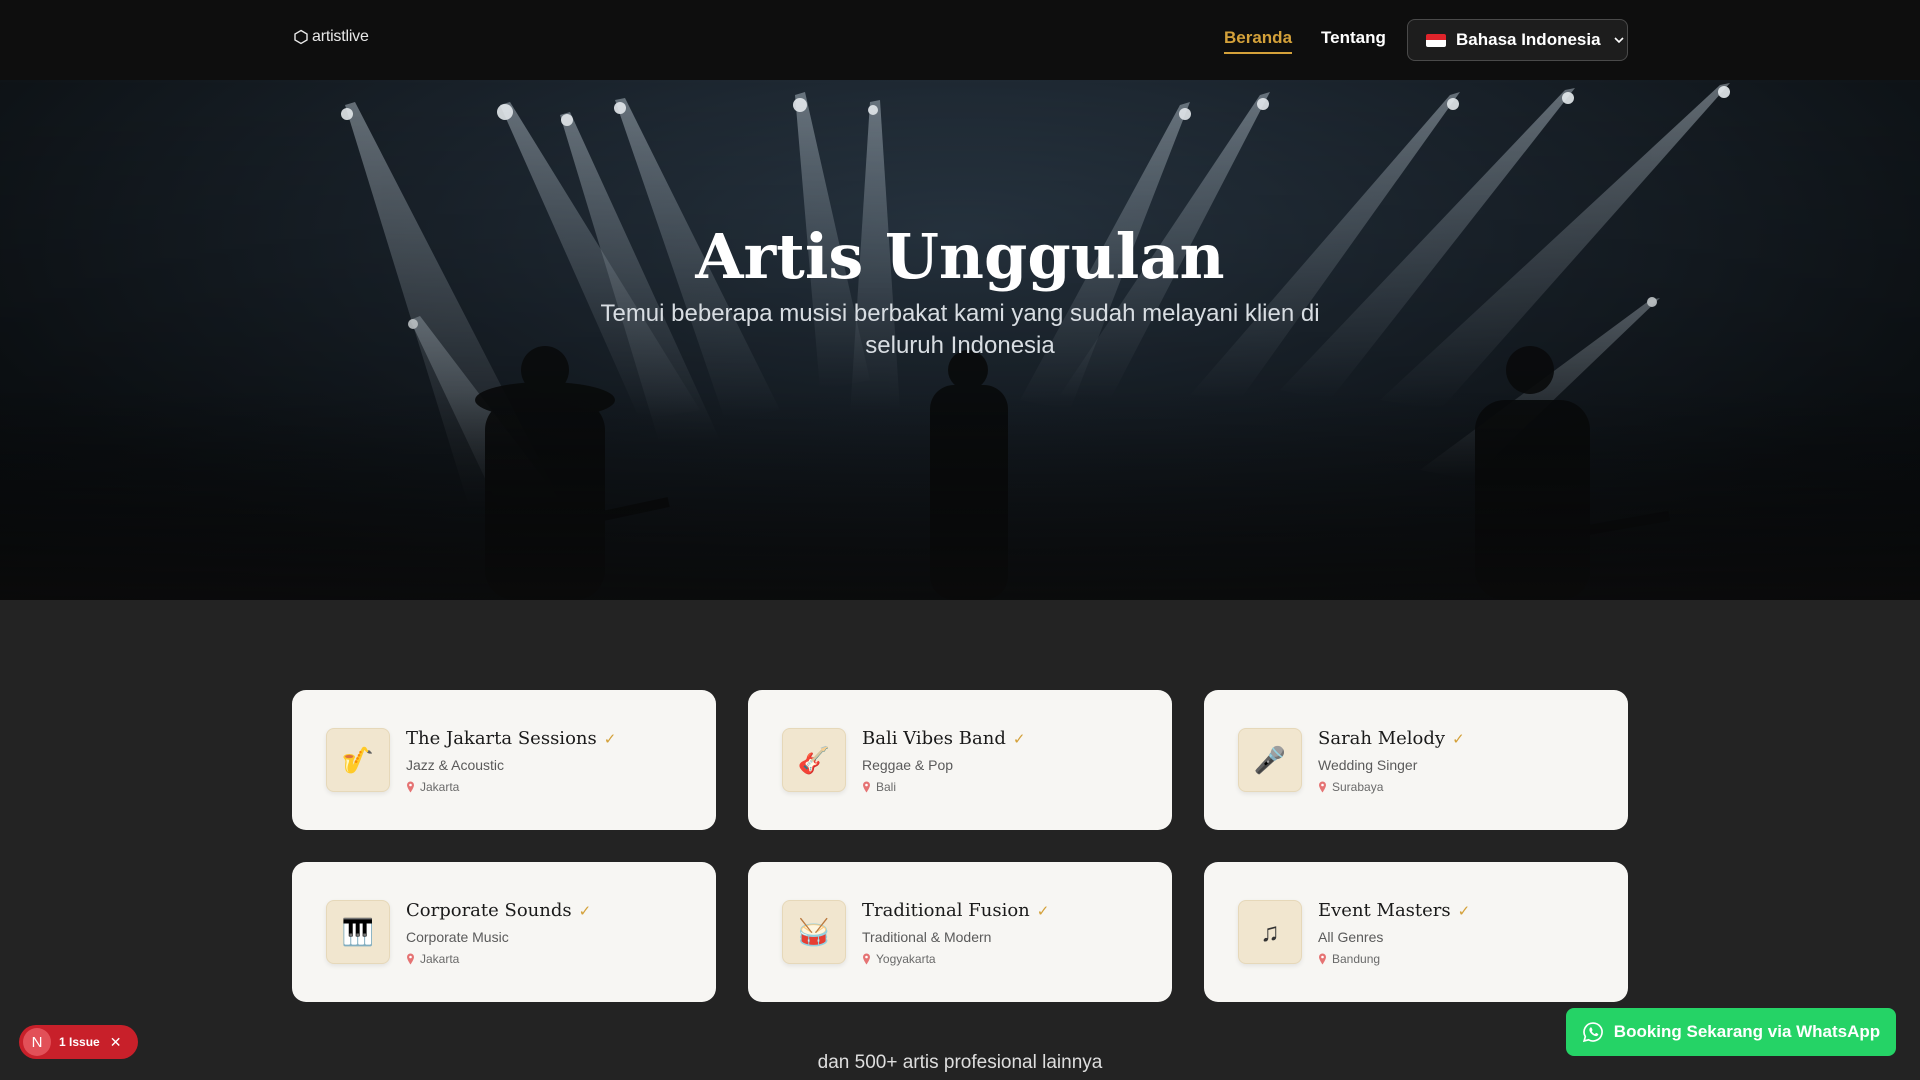  I want to click on issue-count: 1 Issue, so click(79, 1042).